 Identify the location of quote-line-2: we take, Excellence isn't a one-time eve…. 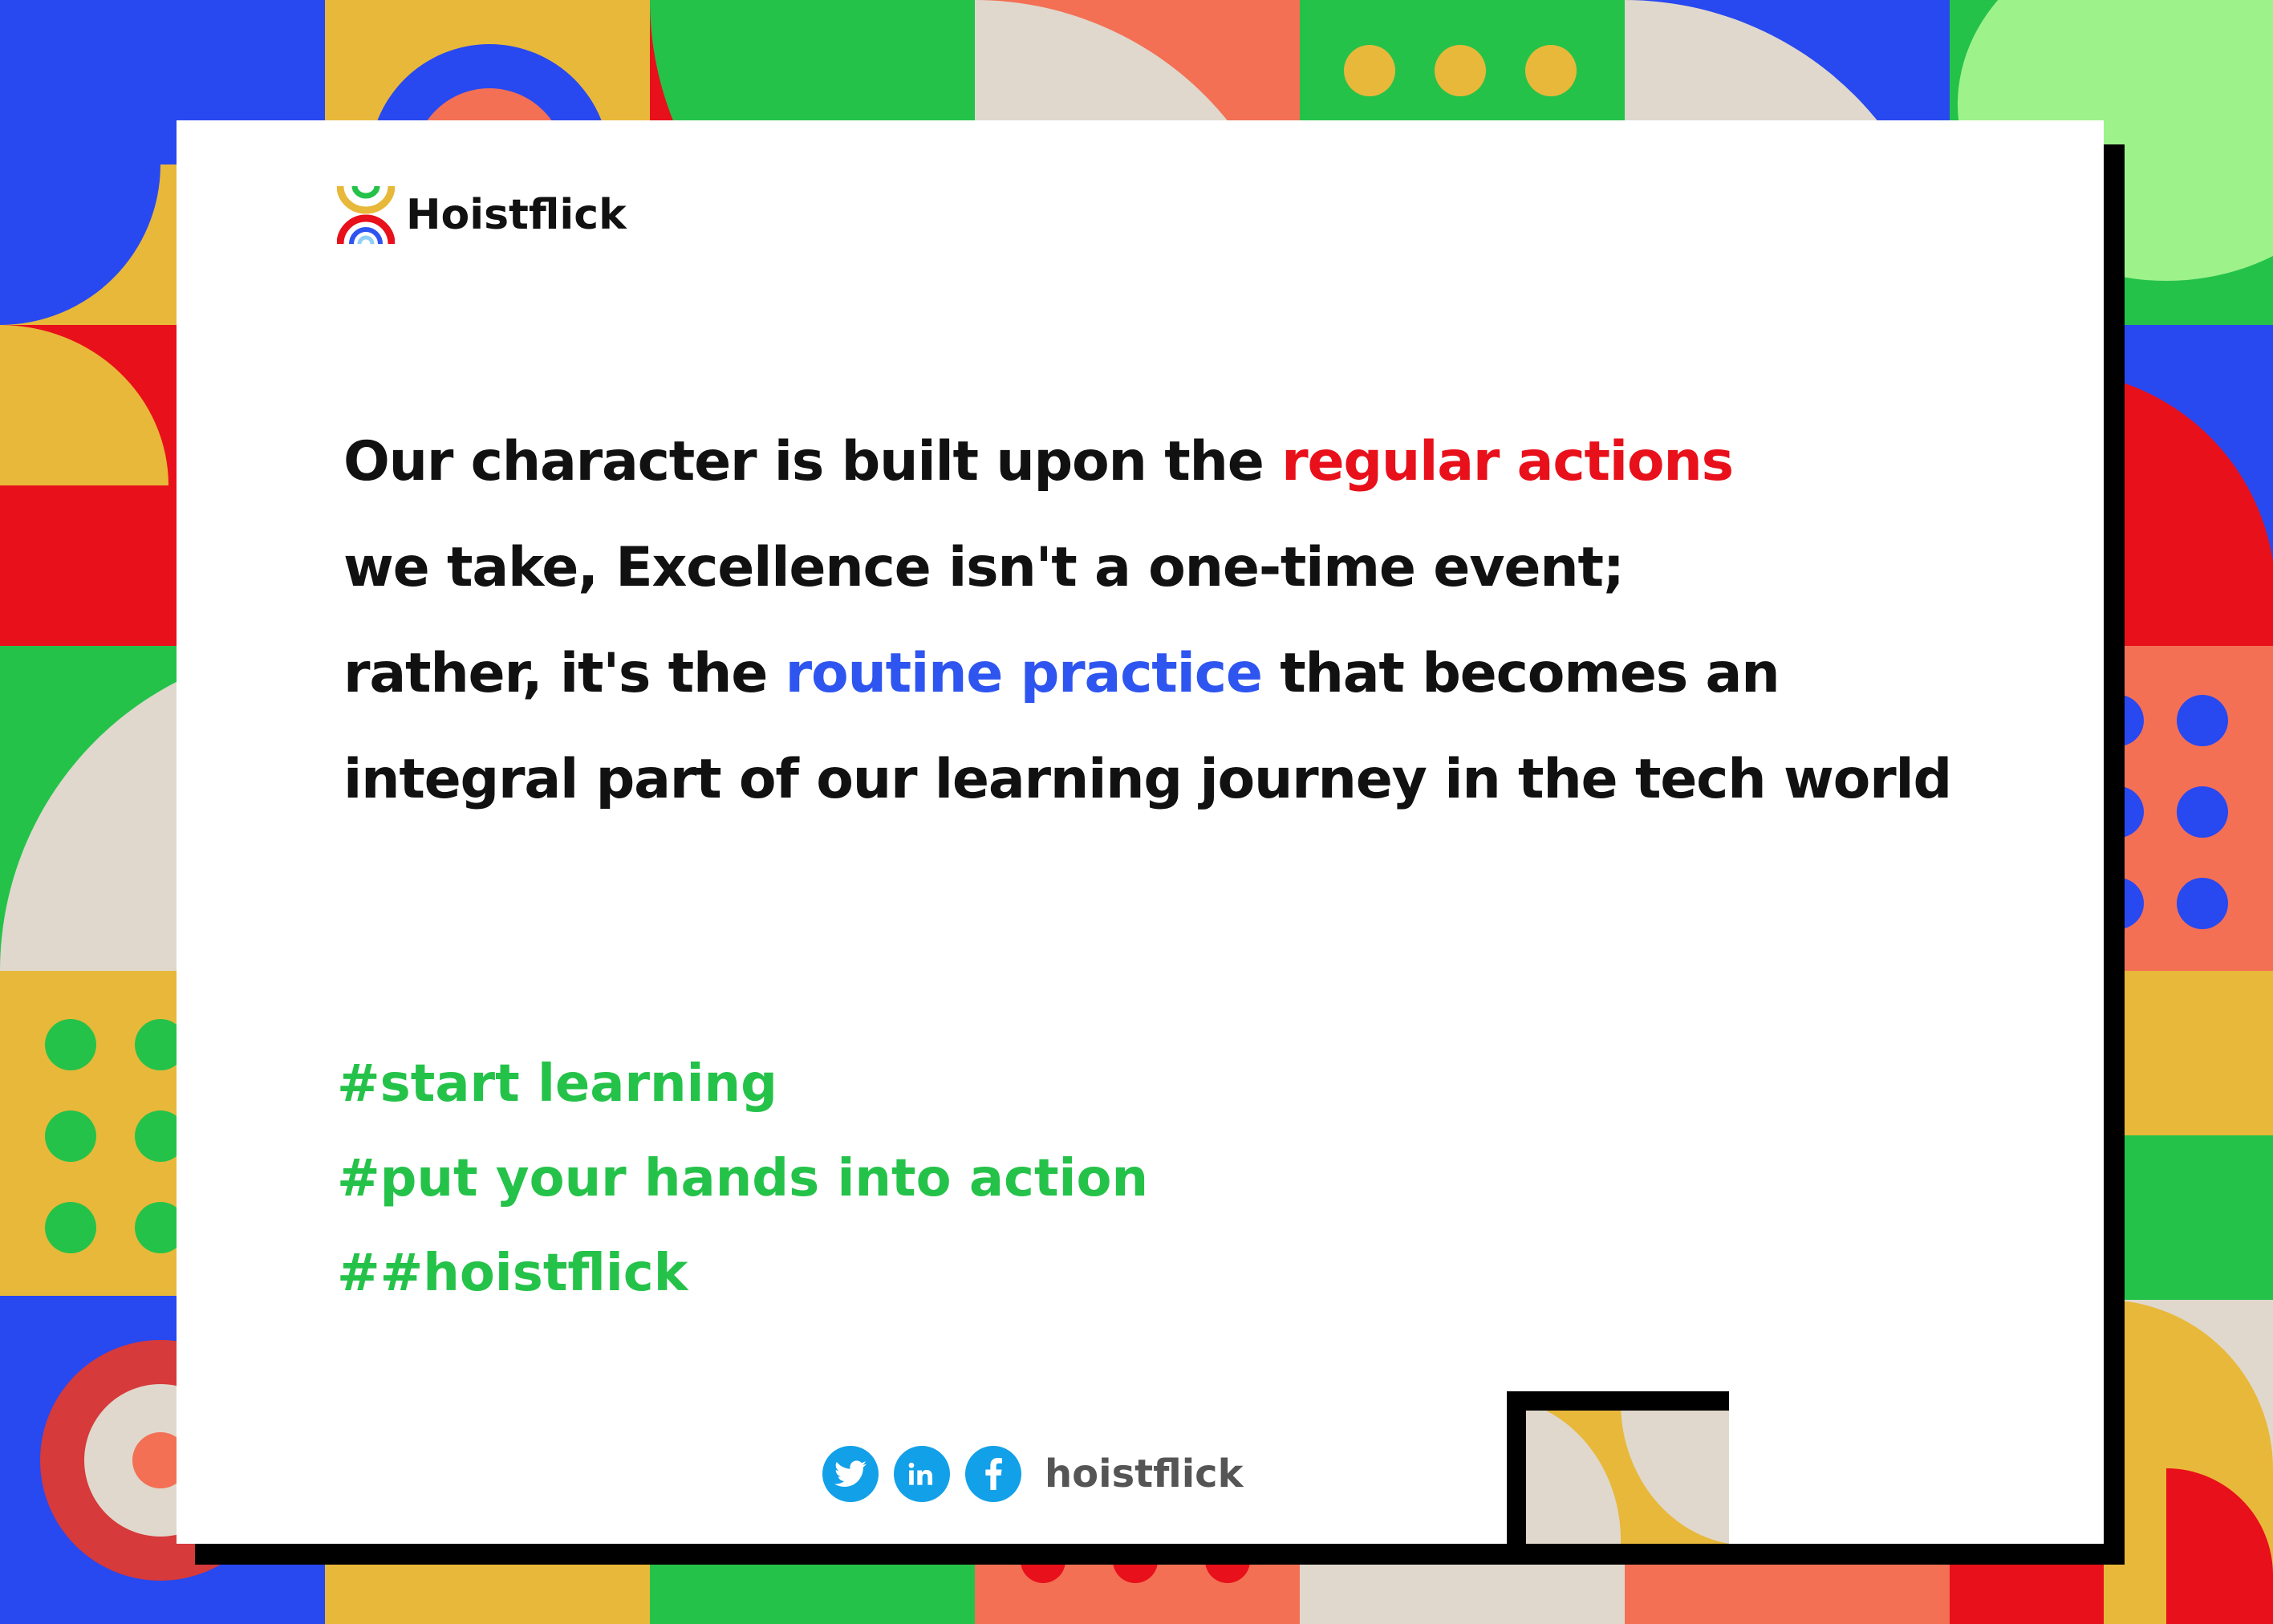
(984, 567).